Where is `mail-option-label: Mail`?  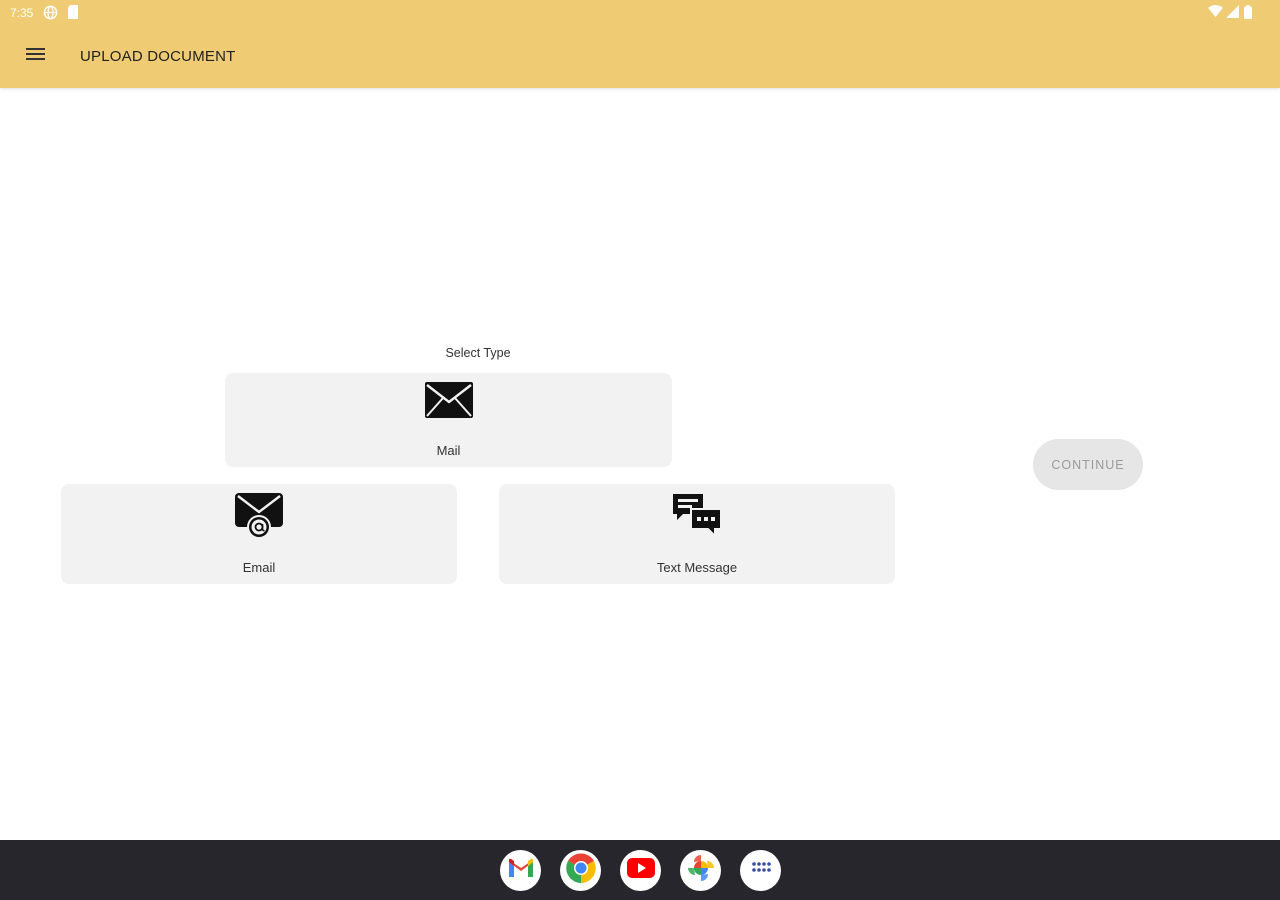
mail-option-label: Mail is located at coordinates (448, 450).